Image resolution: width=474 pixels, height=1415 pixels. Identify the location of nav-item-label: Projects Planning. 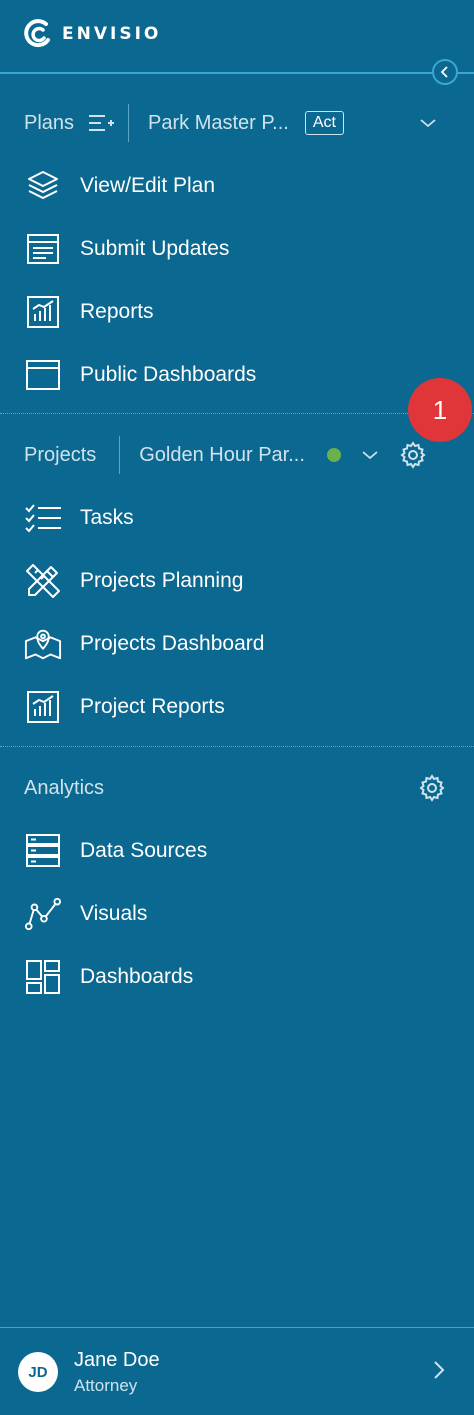
(162, 580).